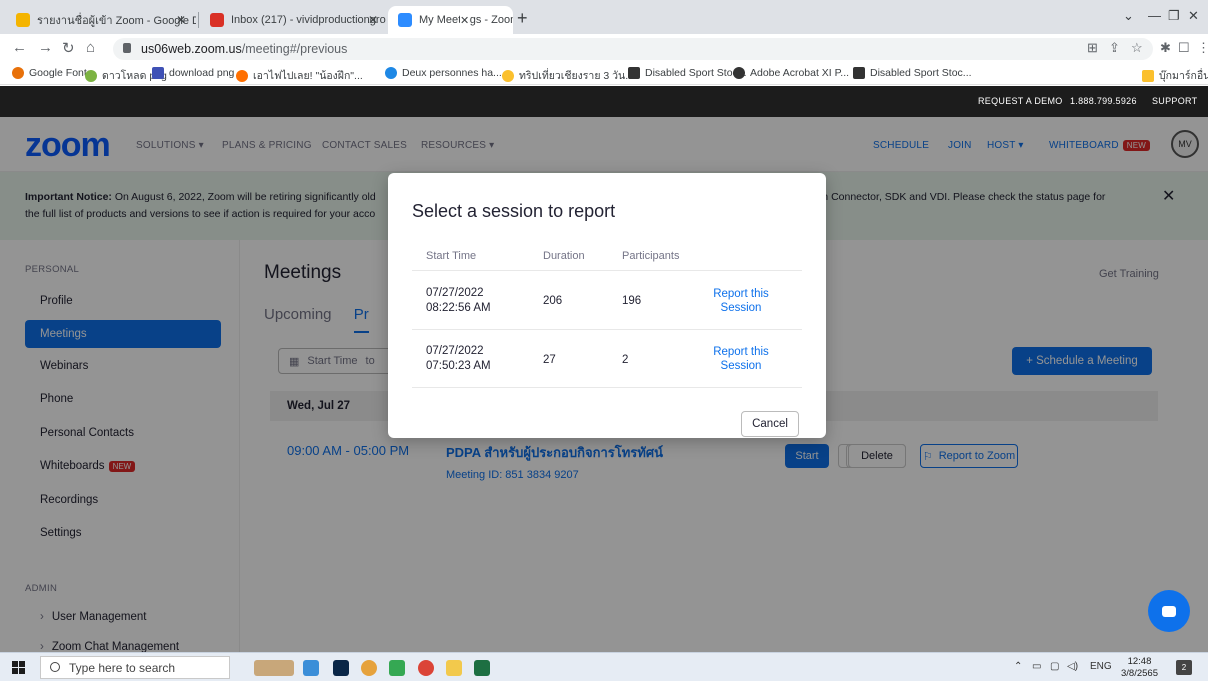  Describe the element at coordinates (625, 360) in the screenshot. I see `session-participants: 2` at that location.